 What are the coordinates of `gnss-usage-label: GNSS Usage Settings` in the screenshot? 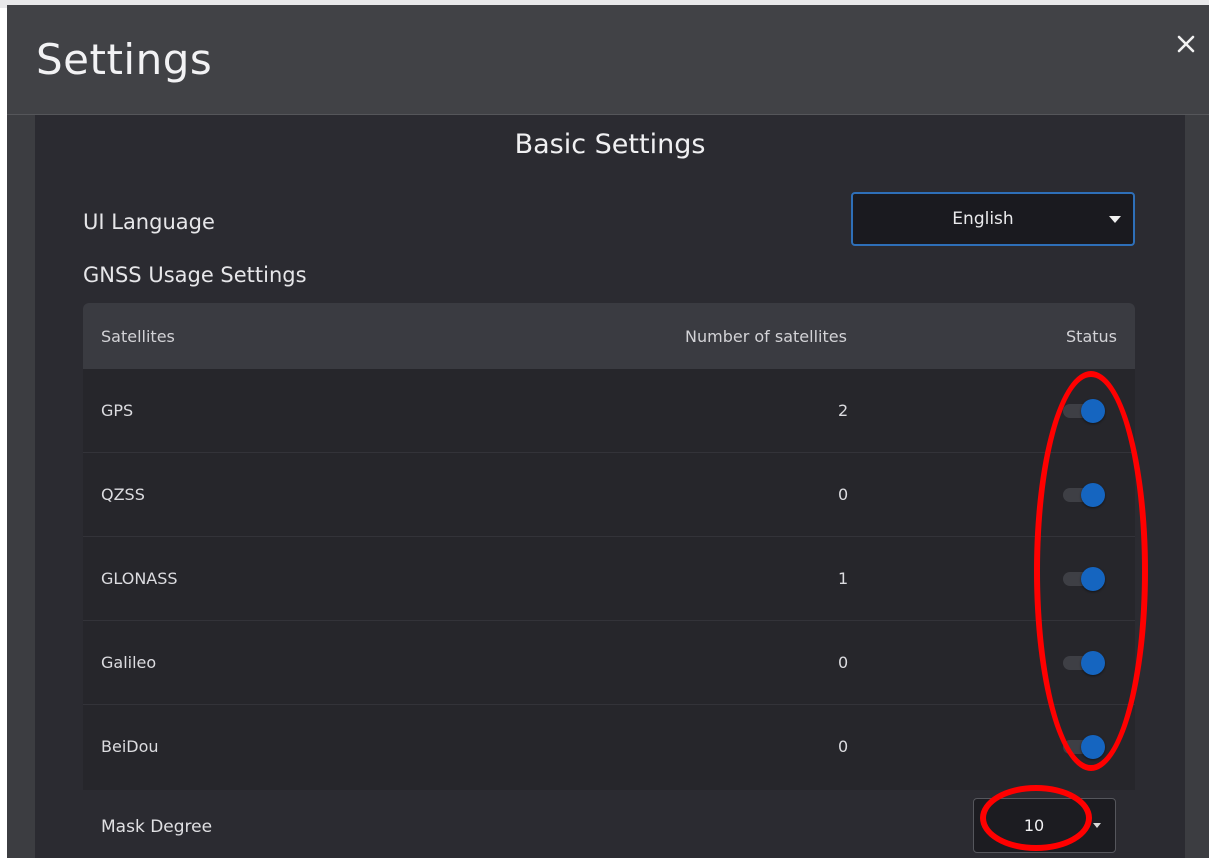 It's located at (195, 275).